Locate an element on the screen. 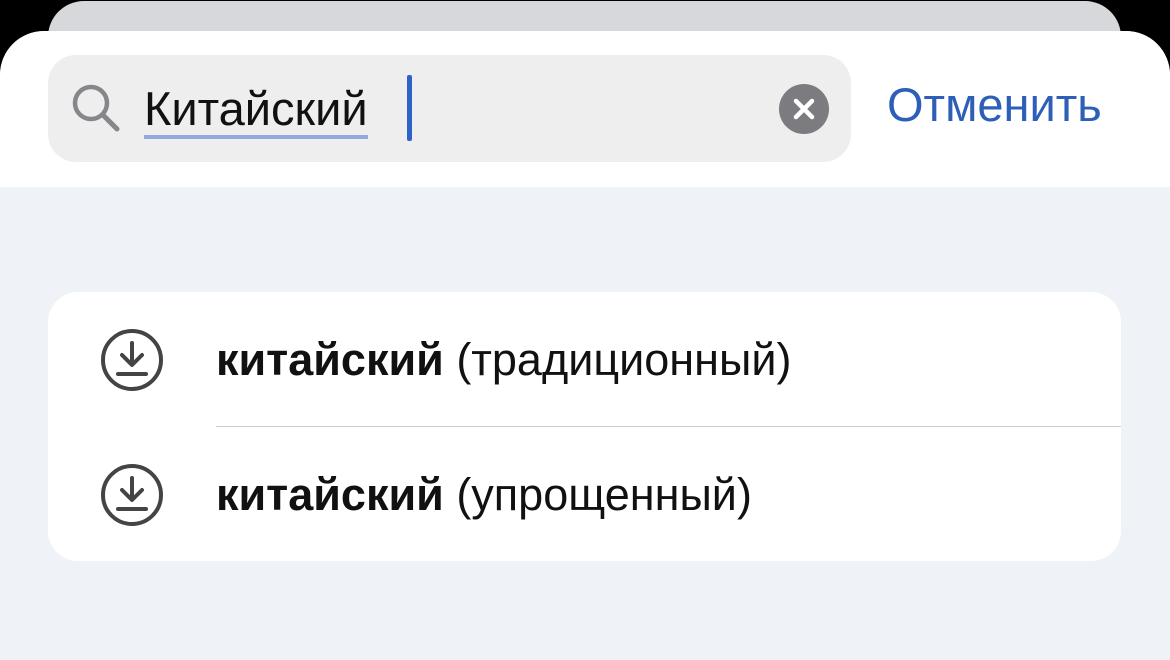 The width and height of the screenshot is (1170, 660). list-item-detail: (упрощенный) is located at coordinates (604, 494).